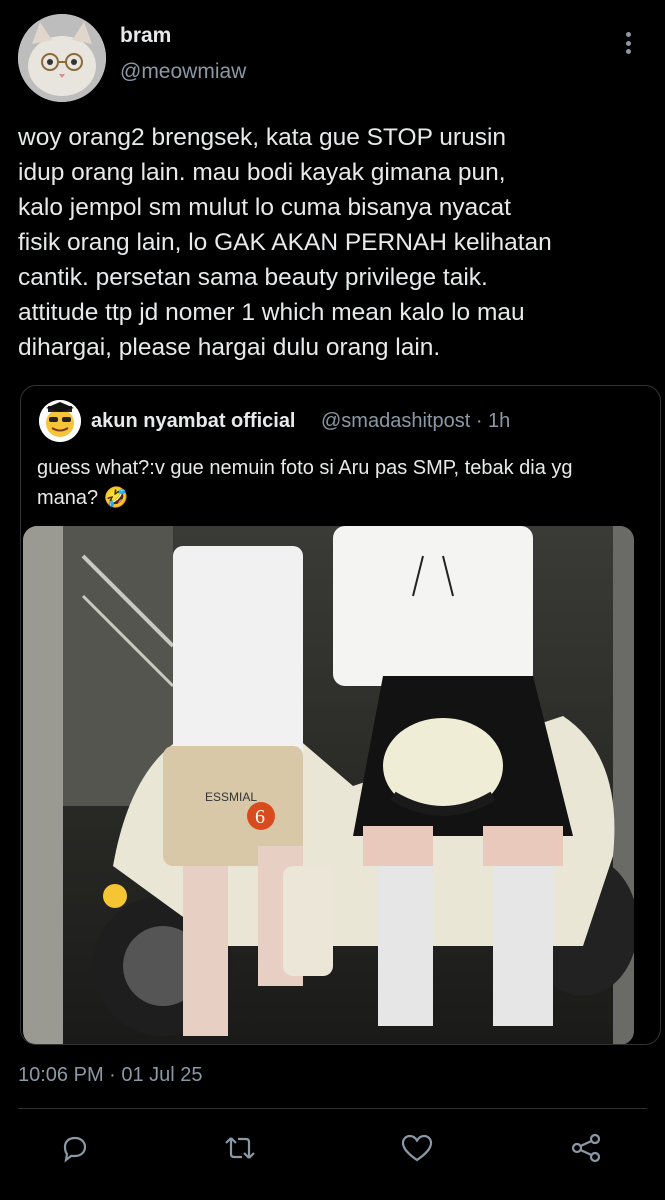 The height and width of the screenshot is (1200, 665). Describe the element at coordinates (75, 1148) in the screenshot. I see `reply-icon` at that location.